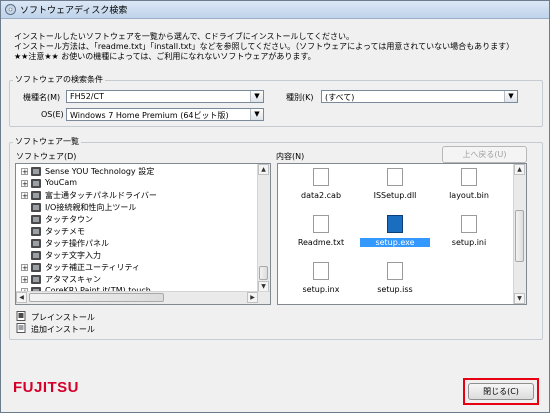 This screenshot has height=413, width=550. Describe the element at coordinates (321, 289) in the screenshot. I see `file-name: setup.inx` at that location.